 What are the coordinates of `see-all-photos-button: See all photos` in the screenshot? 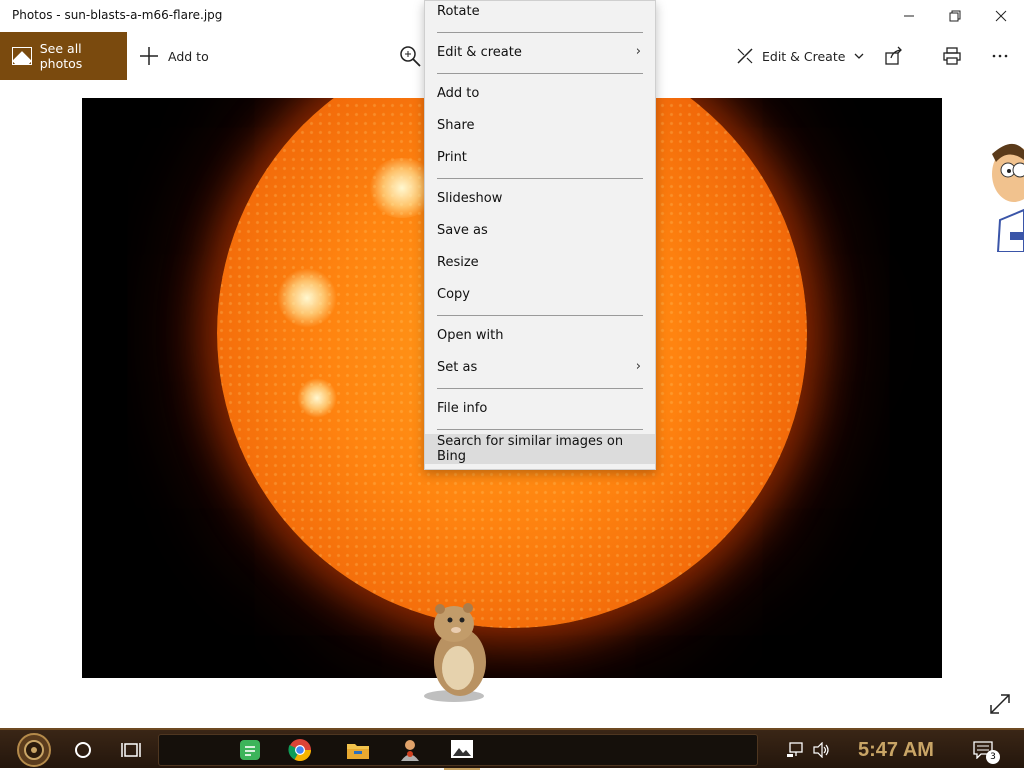 It's located at (63, 56).